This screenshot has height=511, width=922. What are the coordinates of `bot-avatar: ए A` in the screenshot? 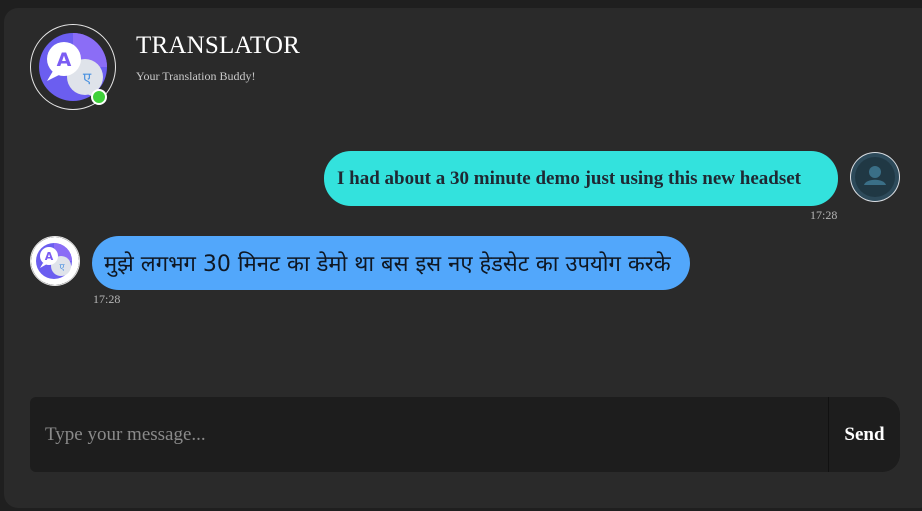 It's located at (55, 261).